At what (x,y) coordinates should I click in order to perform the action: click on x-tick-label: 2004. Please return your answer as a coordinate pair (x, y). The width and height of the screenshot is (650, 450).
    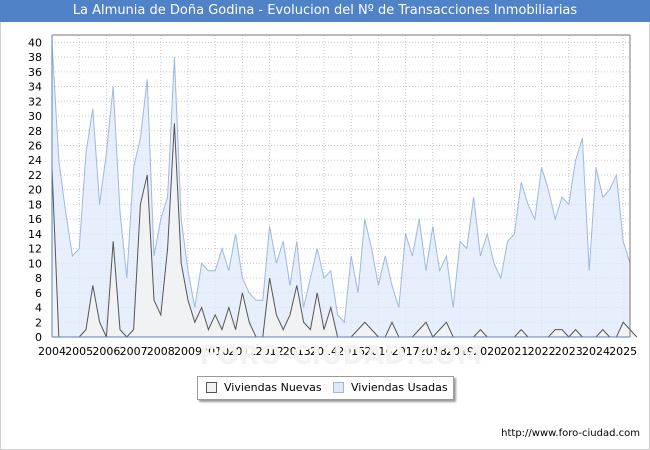
    Looking at the image, I should click on (52, 351).